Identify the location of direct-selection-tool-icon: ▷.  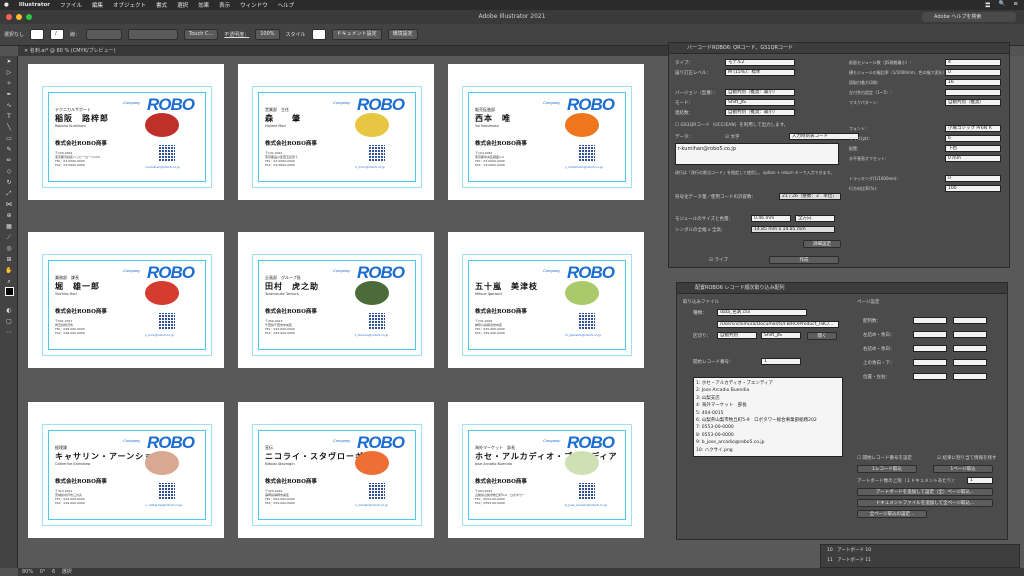
(9, 72).